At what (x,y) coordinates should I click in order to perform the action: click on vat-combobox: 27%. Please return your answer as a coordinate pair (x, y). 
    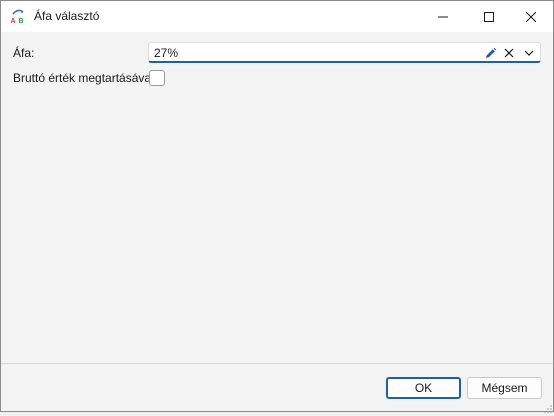
    Looking at the image, I should click on (344, 52).